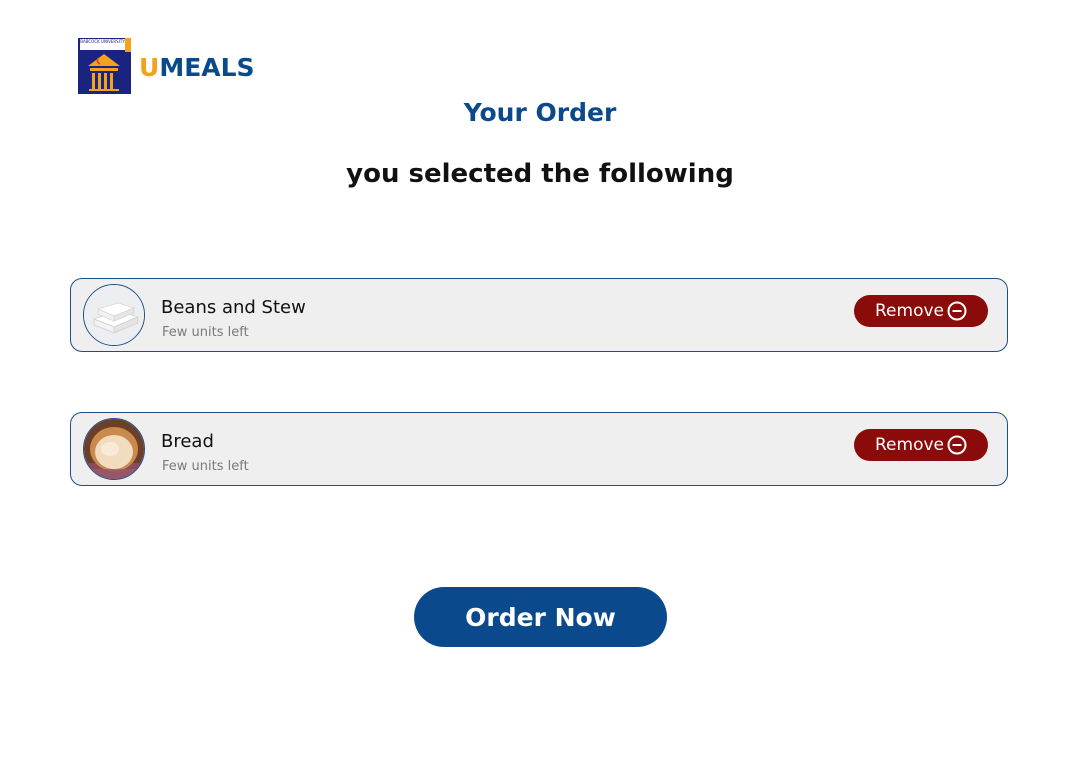  I want to click on crest-icon, so click(104, 72).